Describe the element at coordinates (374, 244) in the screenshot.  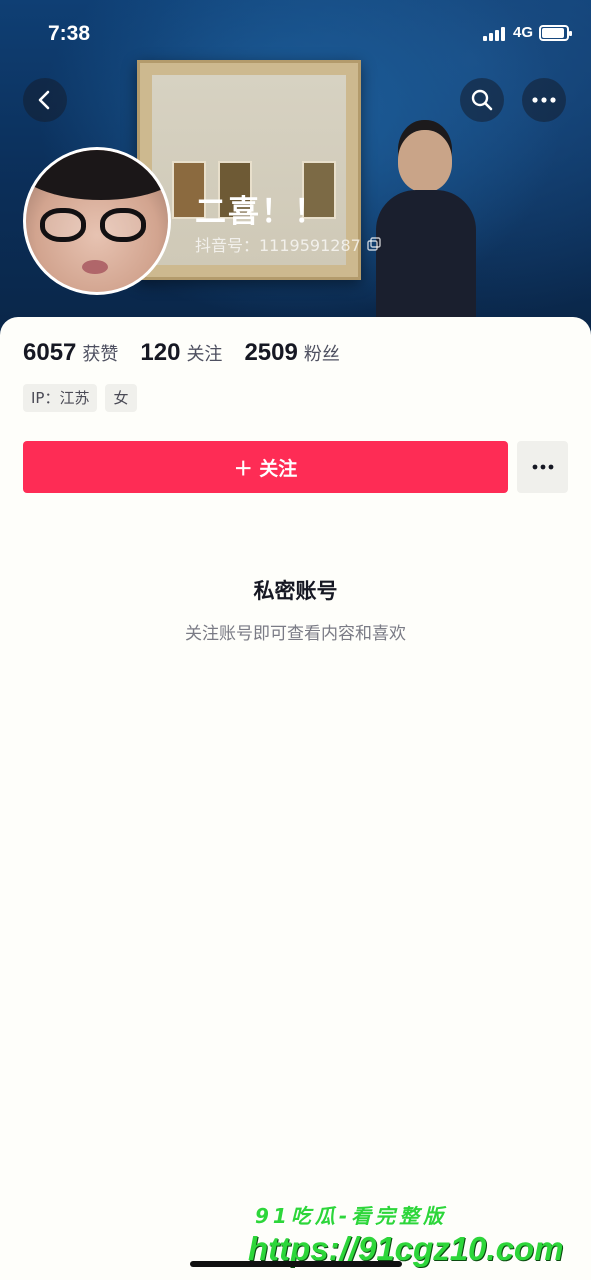
I see `copy-icon` at that location.